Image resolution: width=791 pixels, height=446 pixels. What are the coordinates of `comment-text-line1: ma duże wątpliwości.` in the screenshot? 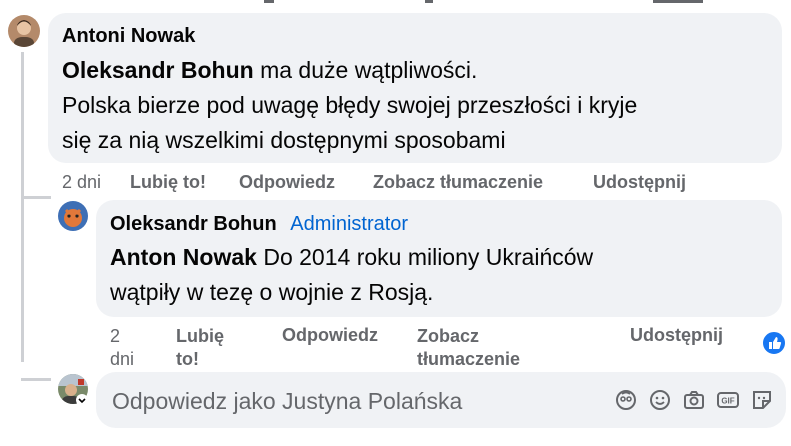 It's located at (365, 70).